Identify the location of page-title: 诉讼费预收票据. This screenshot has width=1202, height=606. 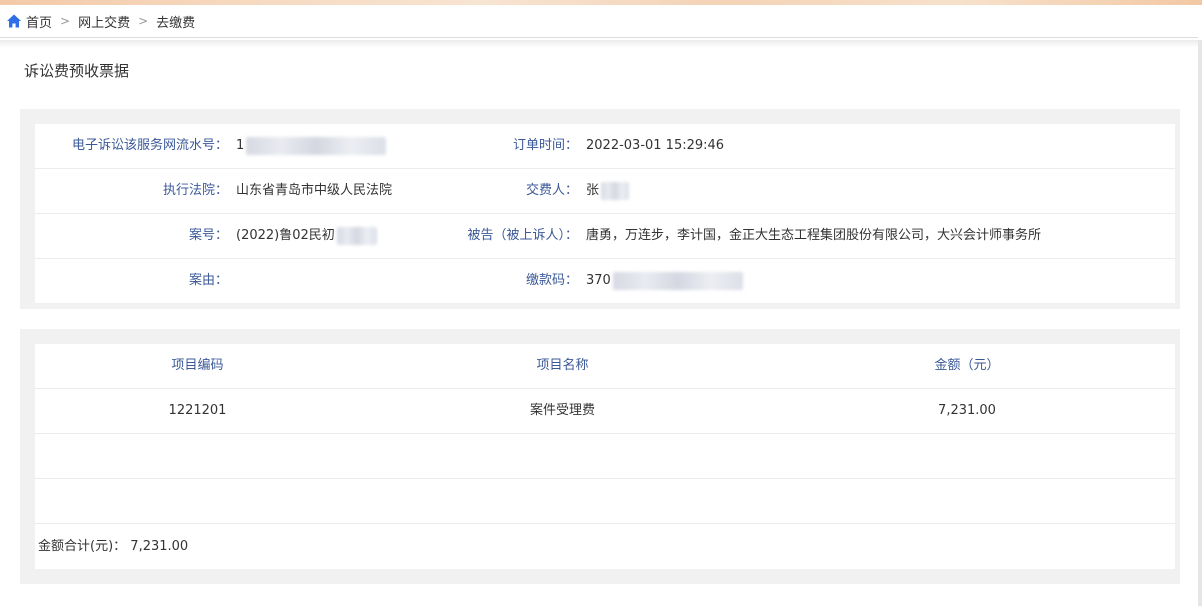
(77, 71).